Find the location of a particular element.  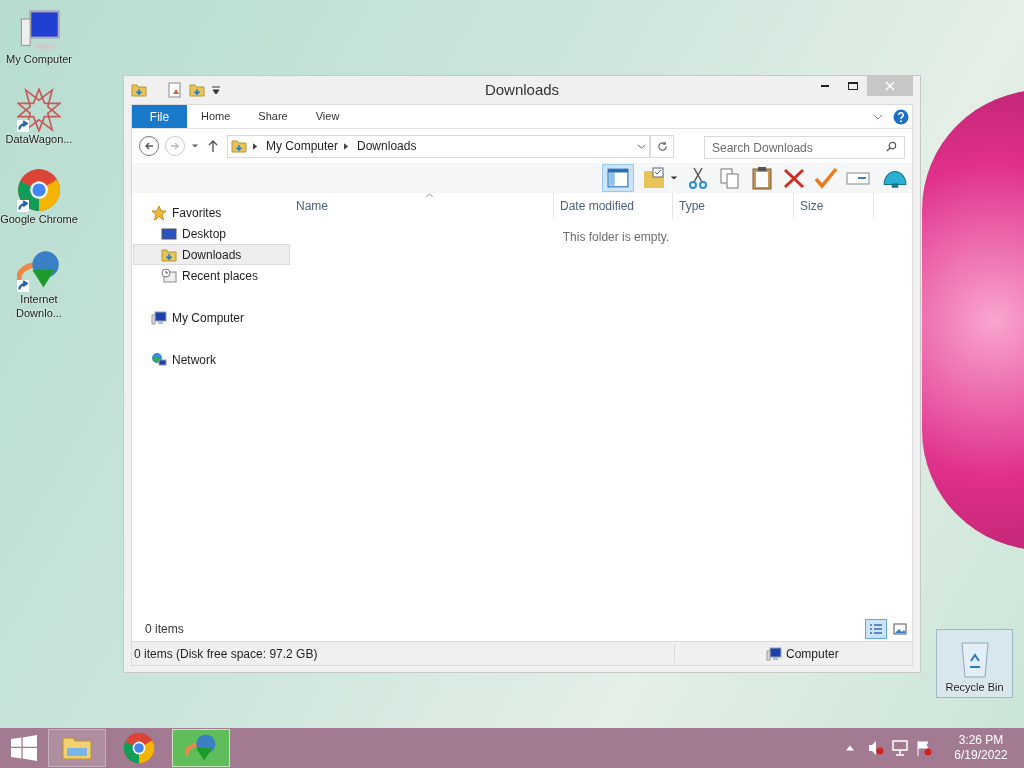

new-folder-icon is located at coordinates (197, 90).